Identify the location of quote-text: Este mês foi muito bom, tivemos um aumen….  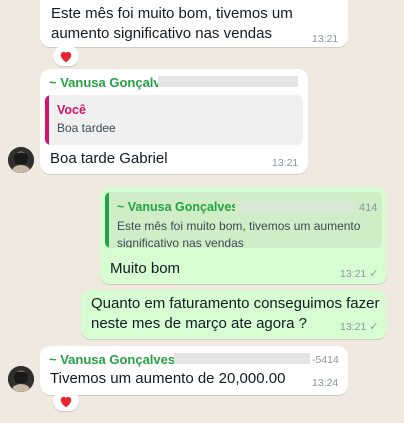
(239, 233).